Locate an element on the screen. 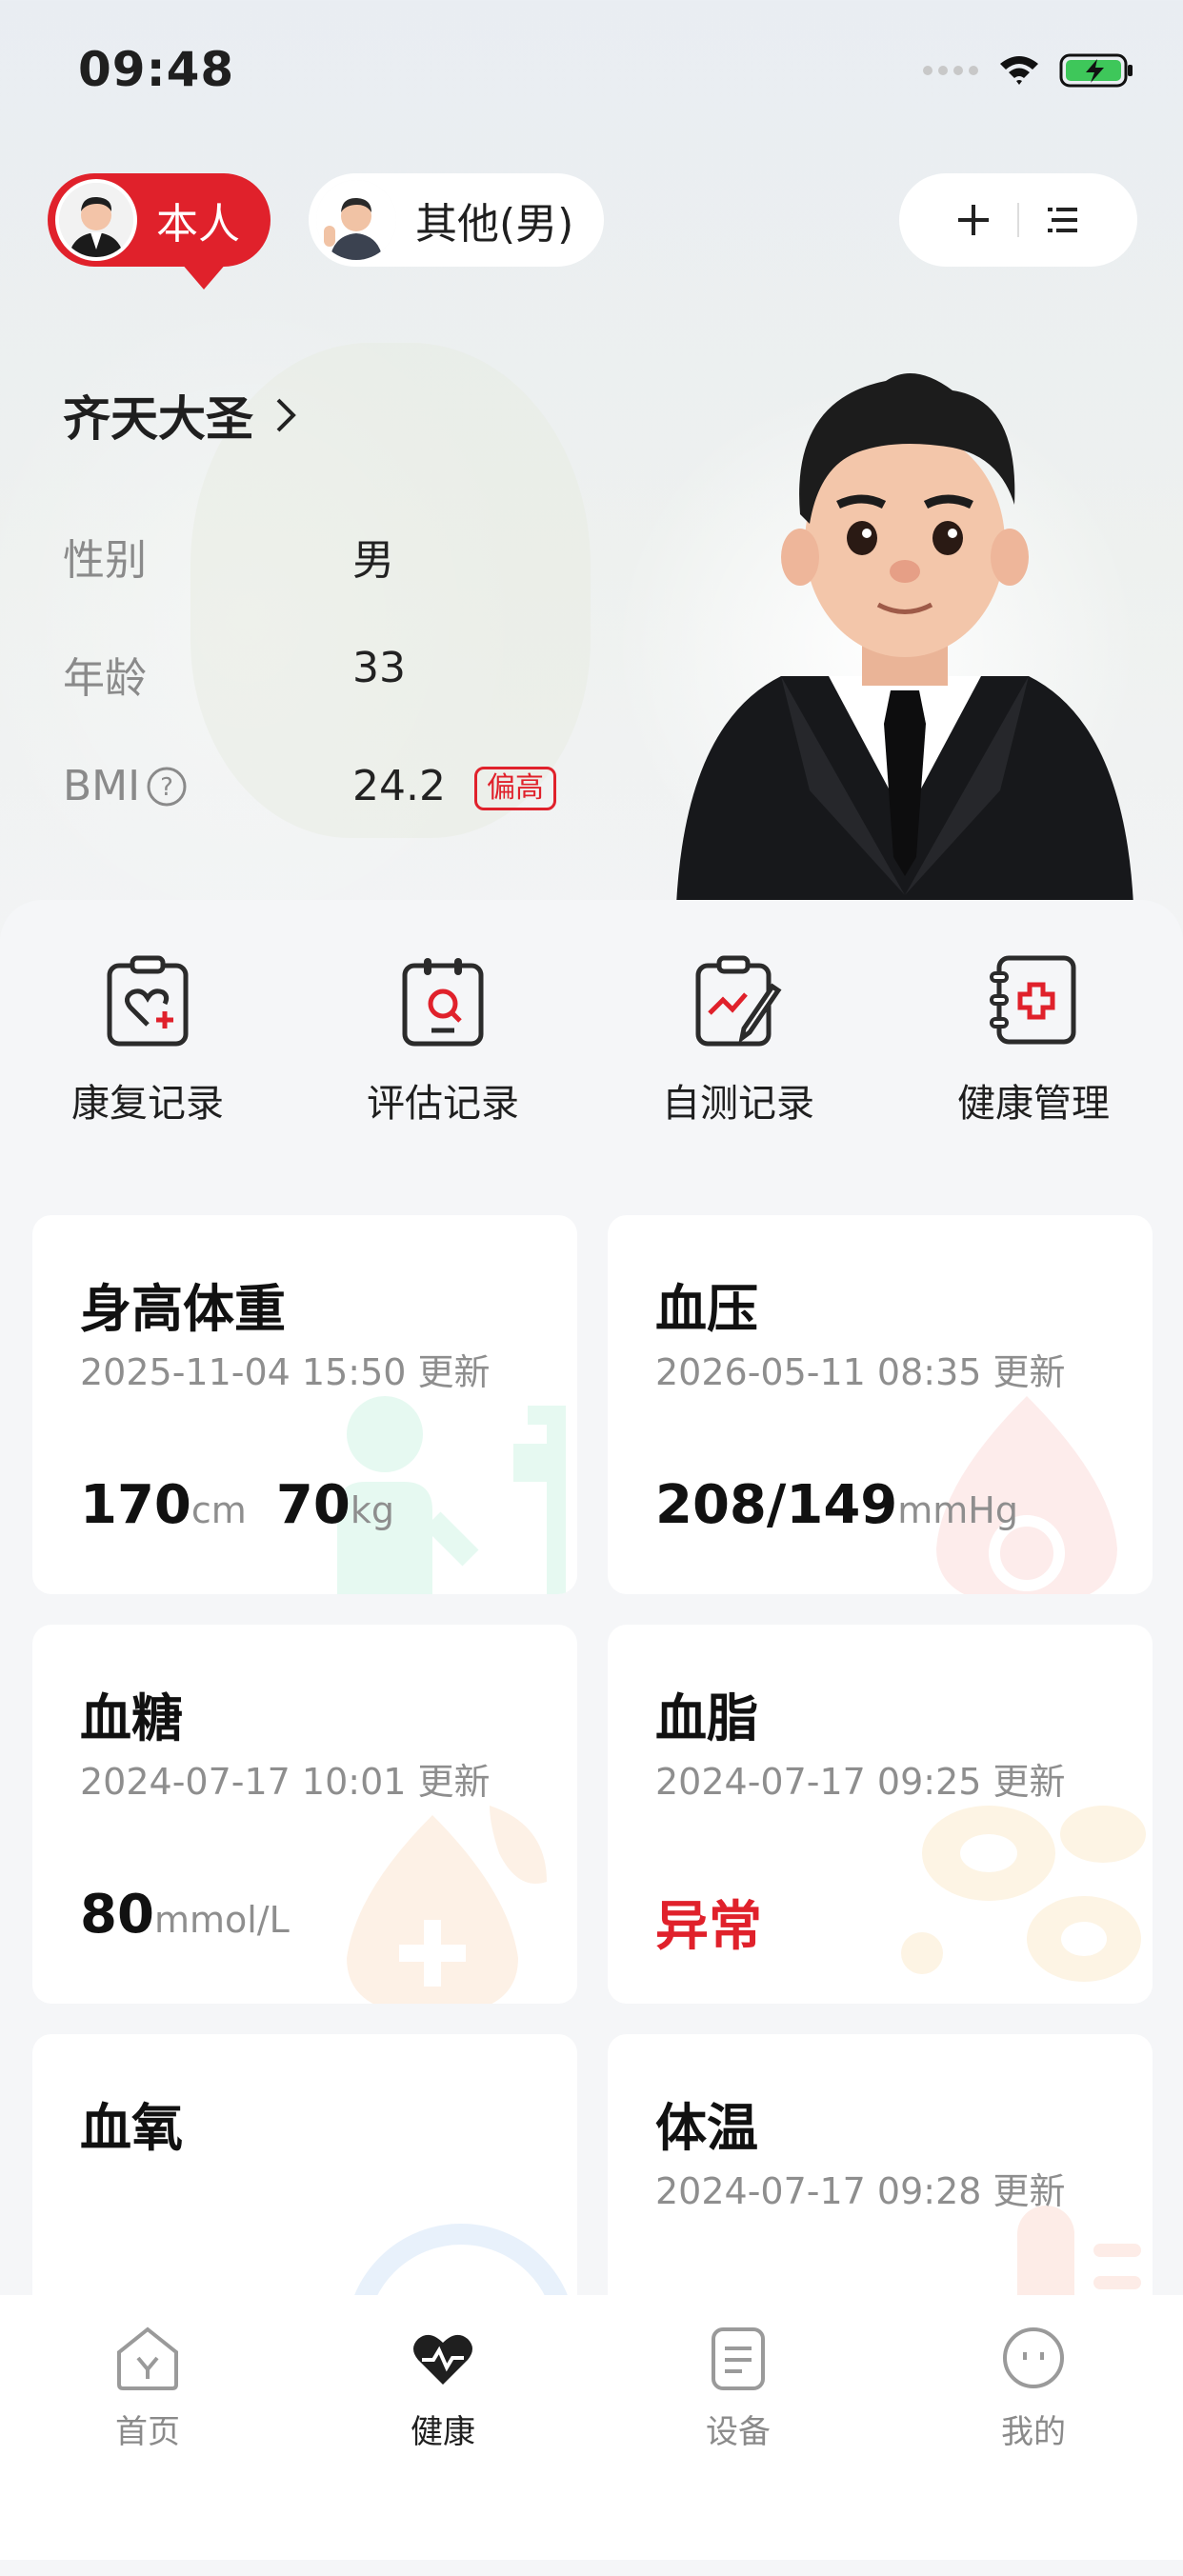  blood-sugar-drop-icon is located at coordinates (447, 1905).